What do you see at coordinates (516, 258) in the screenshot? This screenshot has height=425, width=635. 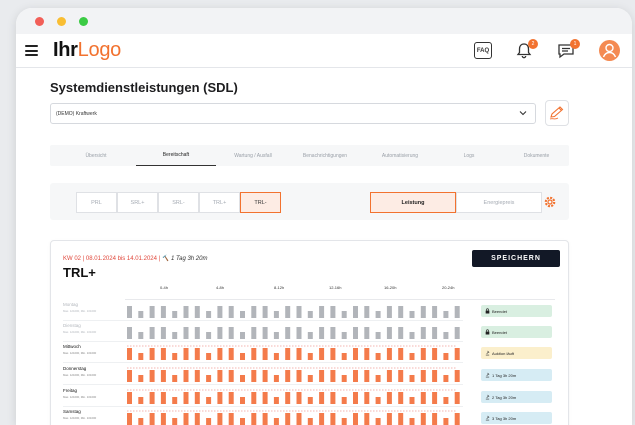 I see `save-button: SPEICHERN` at bounding box center [516, 258].